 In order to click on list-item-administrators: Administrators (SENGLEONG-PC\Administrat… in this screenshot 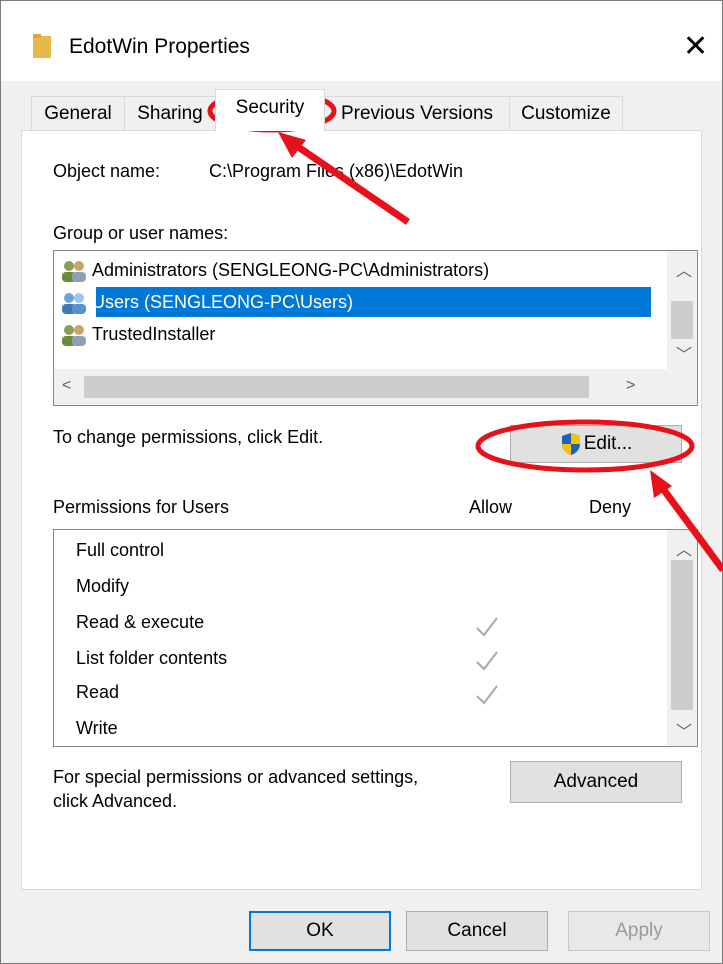, I will do `click(274, 270)`.